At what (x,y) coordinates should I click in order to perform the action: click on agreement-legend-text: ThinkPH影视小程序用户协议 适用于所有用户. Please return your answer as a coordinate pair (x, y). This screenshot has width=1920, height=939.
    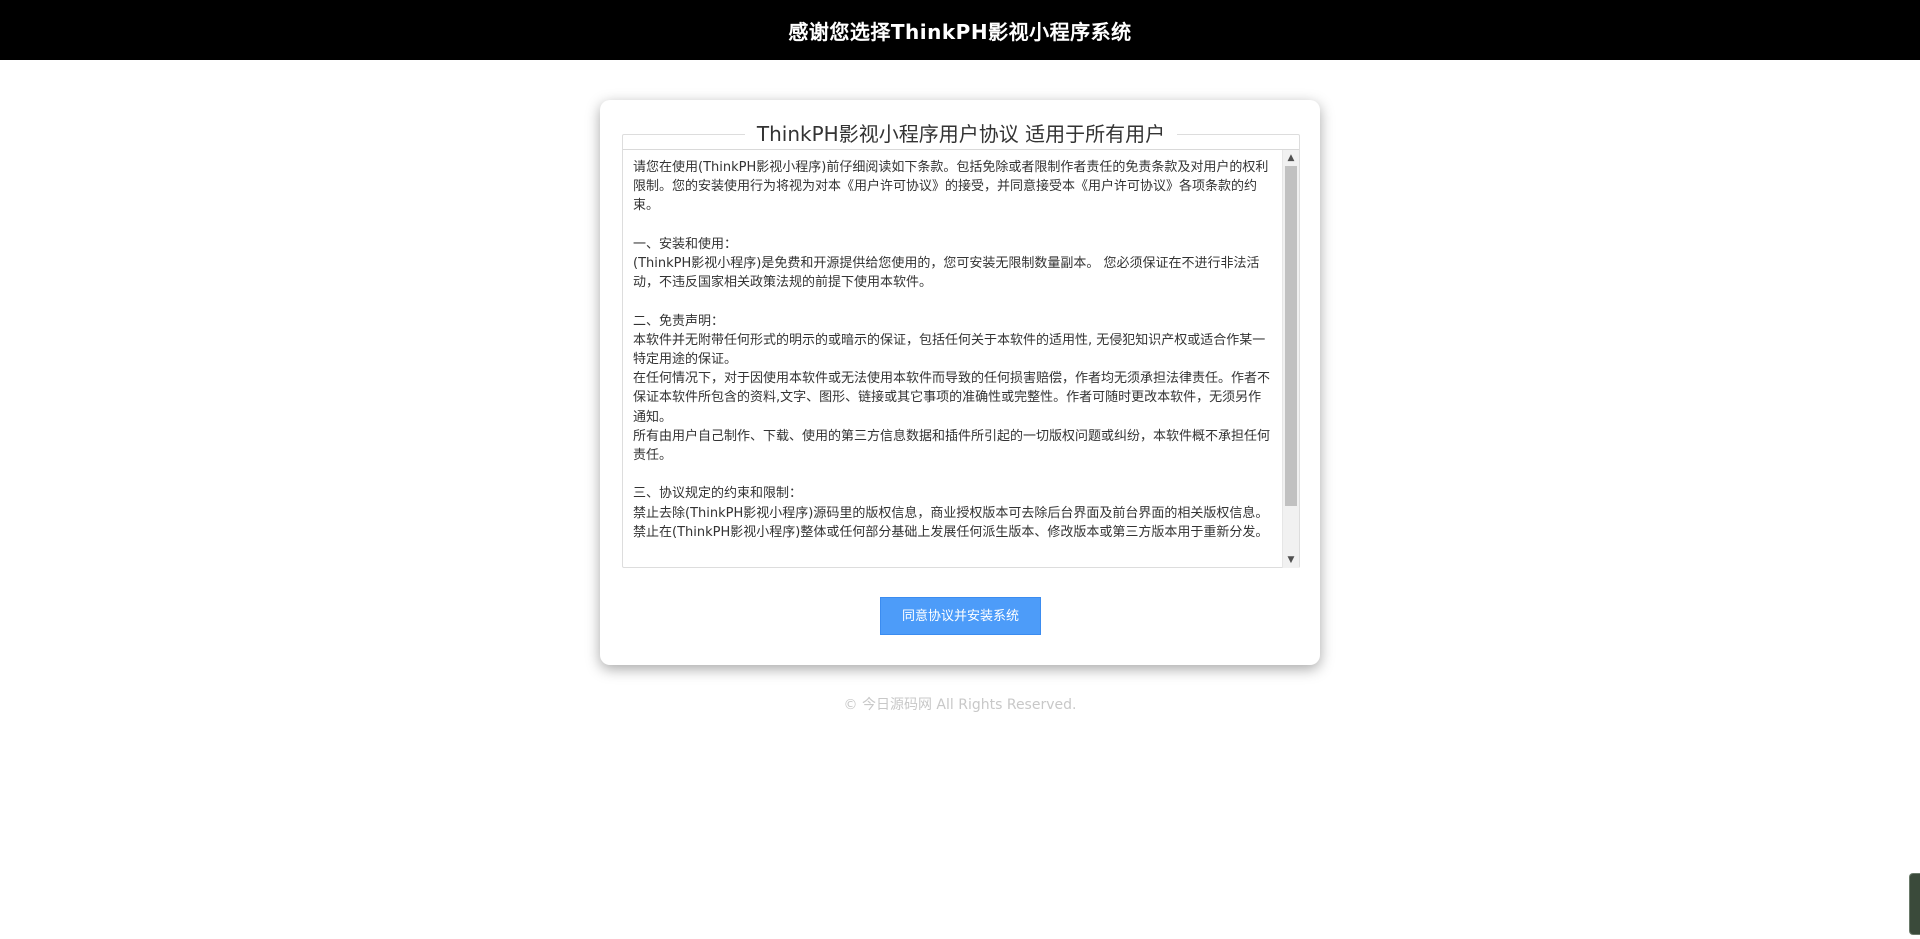
    Looking at the image, I should click on (961, 134).